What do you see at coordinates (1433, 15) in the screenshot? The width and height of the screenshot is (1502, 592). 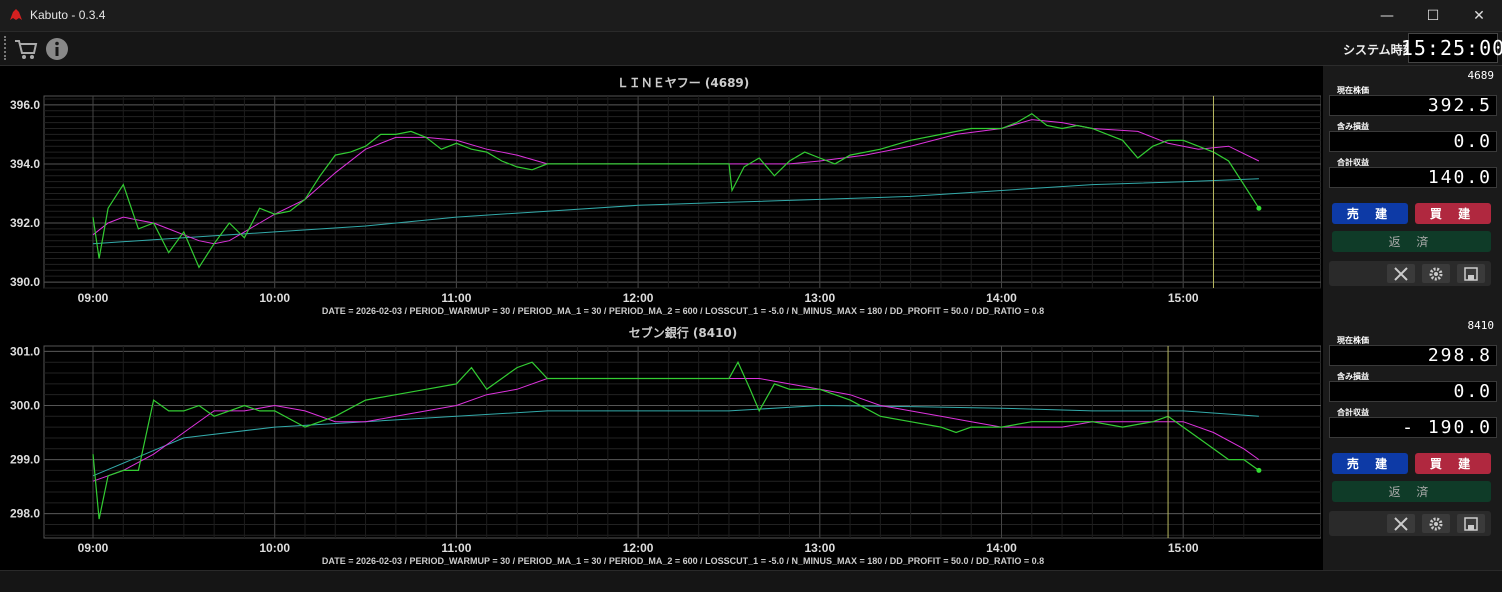 I see `maximize-button: ☐` at bounding box center [1433, 15].